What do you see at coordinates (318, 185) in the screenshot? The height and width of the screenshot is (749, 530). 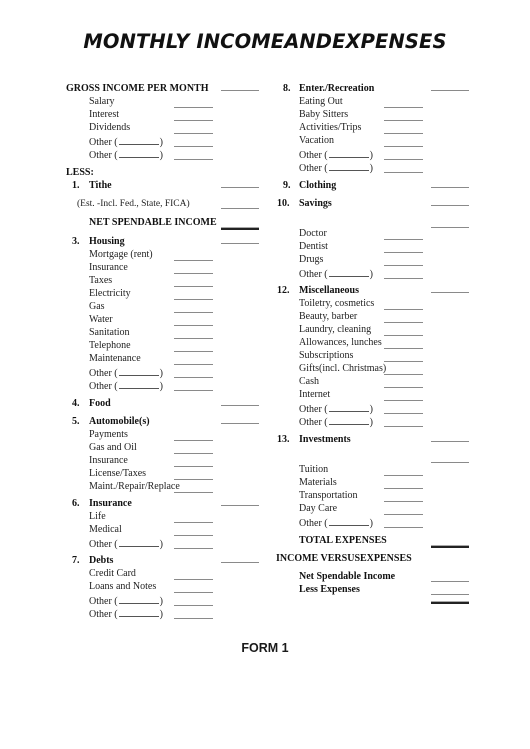 I see `category-heading: Clothing` at bounding box center [318, 185].